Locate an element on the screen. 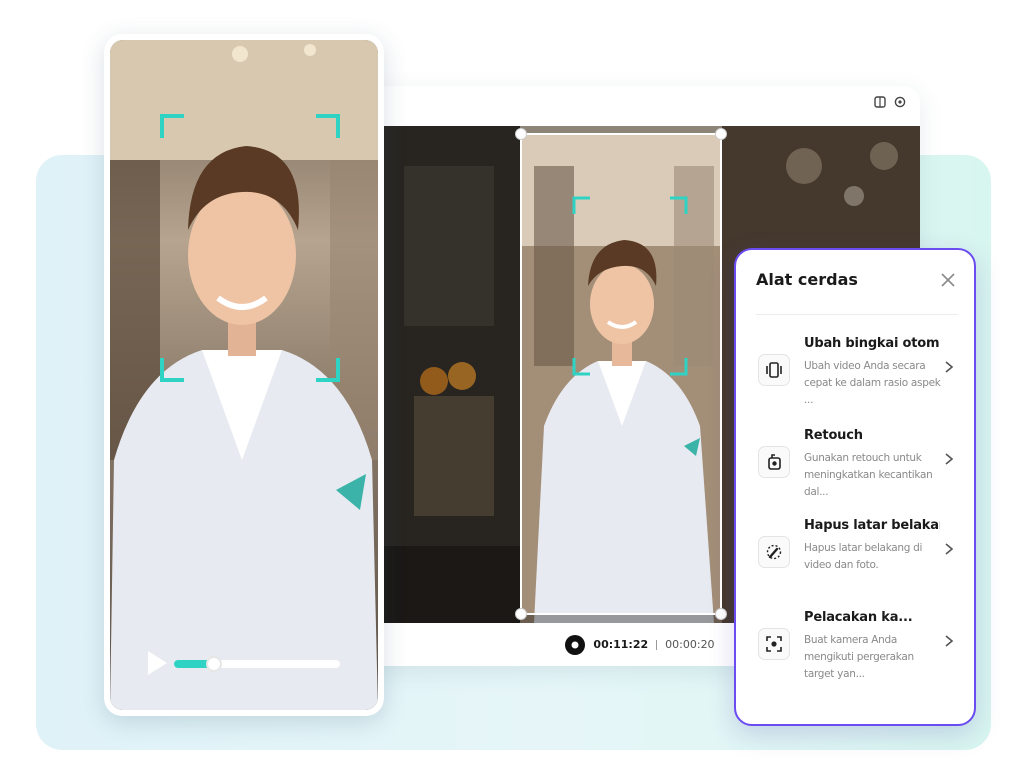 The image size is (1024, 768). tool-title: Retouch is located at coordinates (833, 435).